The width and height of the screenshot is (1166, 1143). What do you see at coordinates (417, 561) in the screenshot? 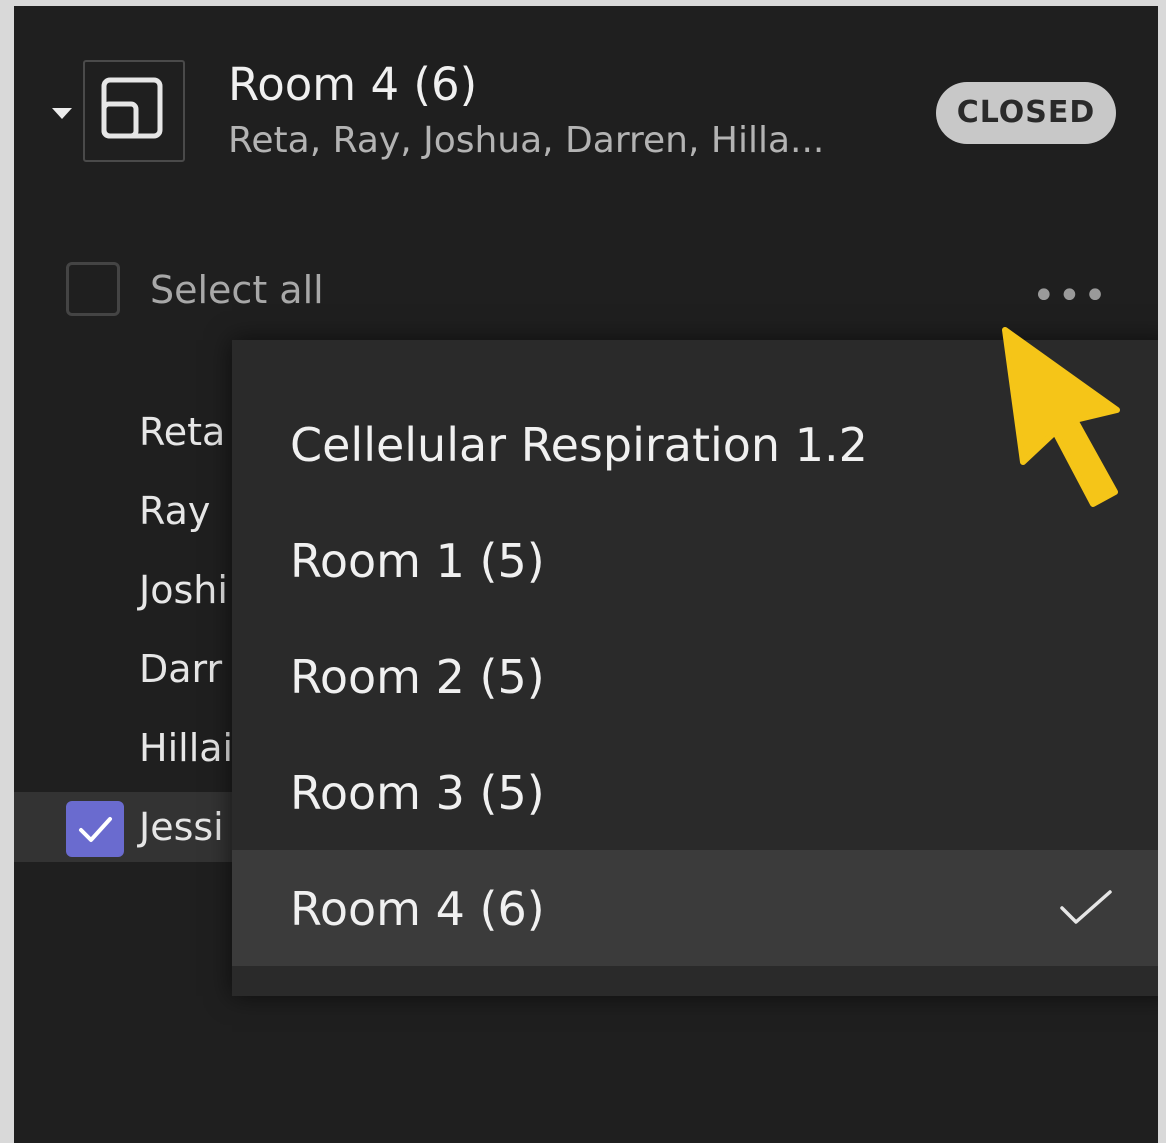
I see `menu-item-label: Room 1 (5)` at bounding box center [417, 561].